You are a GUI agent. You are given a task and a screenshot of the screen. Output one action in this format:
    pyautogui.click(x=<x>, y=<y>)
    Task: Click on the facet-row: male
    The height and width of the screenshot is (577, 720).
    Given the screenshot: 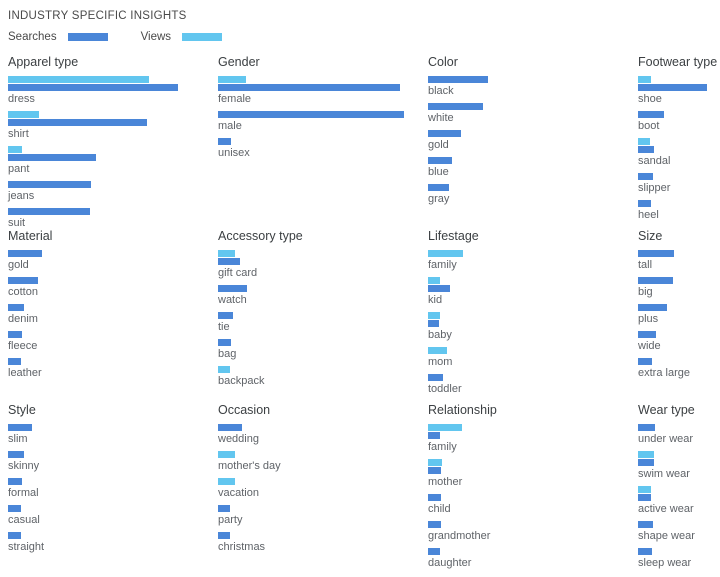 What is the action you would take?
    pyautogui.click(x=323, y=122)
    